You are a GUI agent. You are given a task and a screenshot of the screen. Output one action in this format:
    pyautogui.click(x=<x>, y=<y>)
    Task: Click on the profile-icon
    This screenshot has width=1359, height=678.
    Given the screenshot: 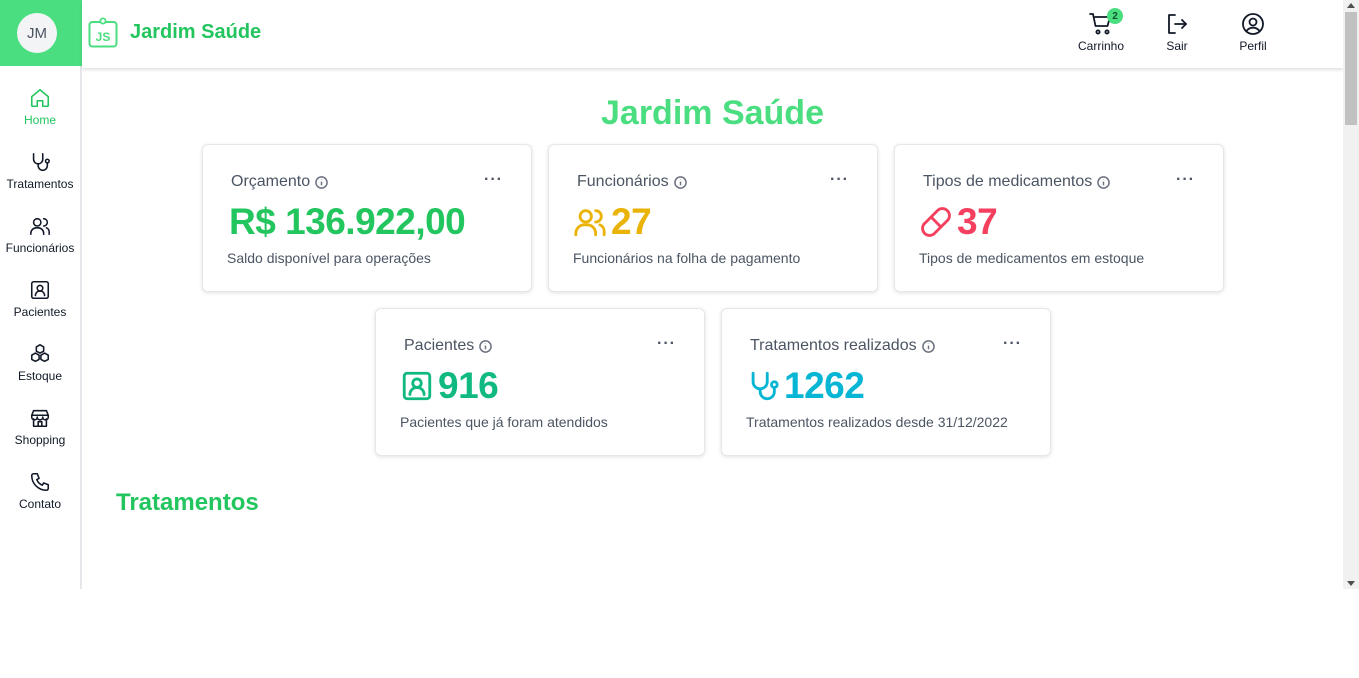 What is the action you would take?
    pyautogui.click(x=1253, y=24)
    